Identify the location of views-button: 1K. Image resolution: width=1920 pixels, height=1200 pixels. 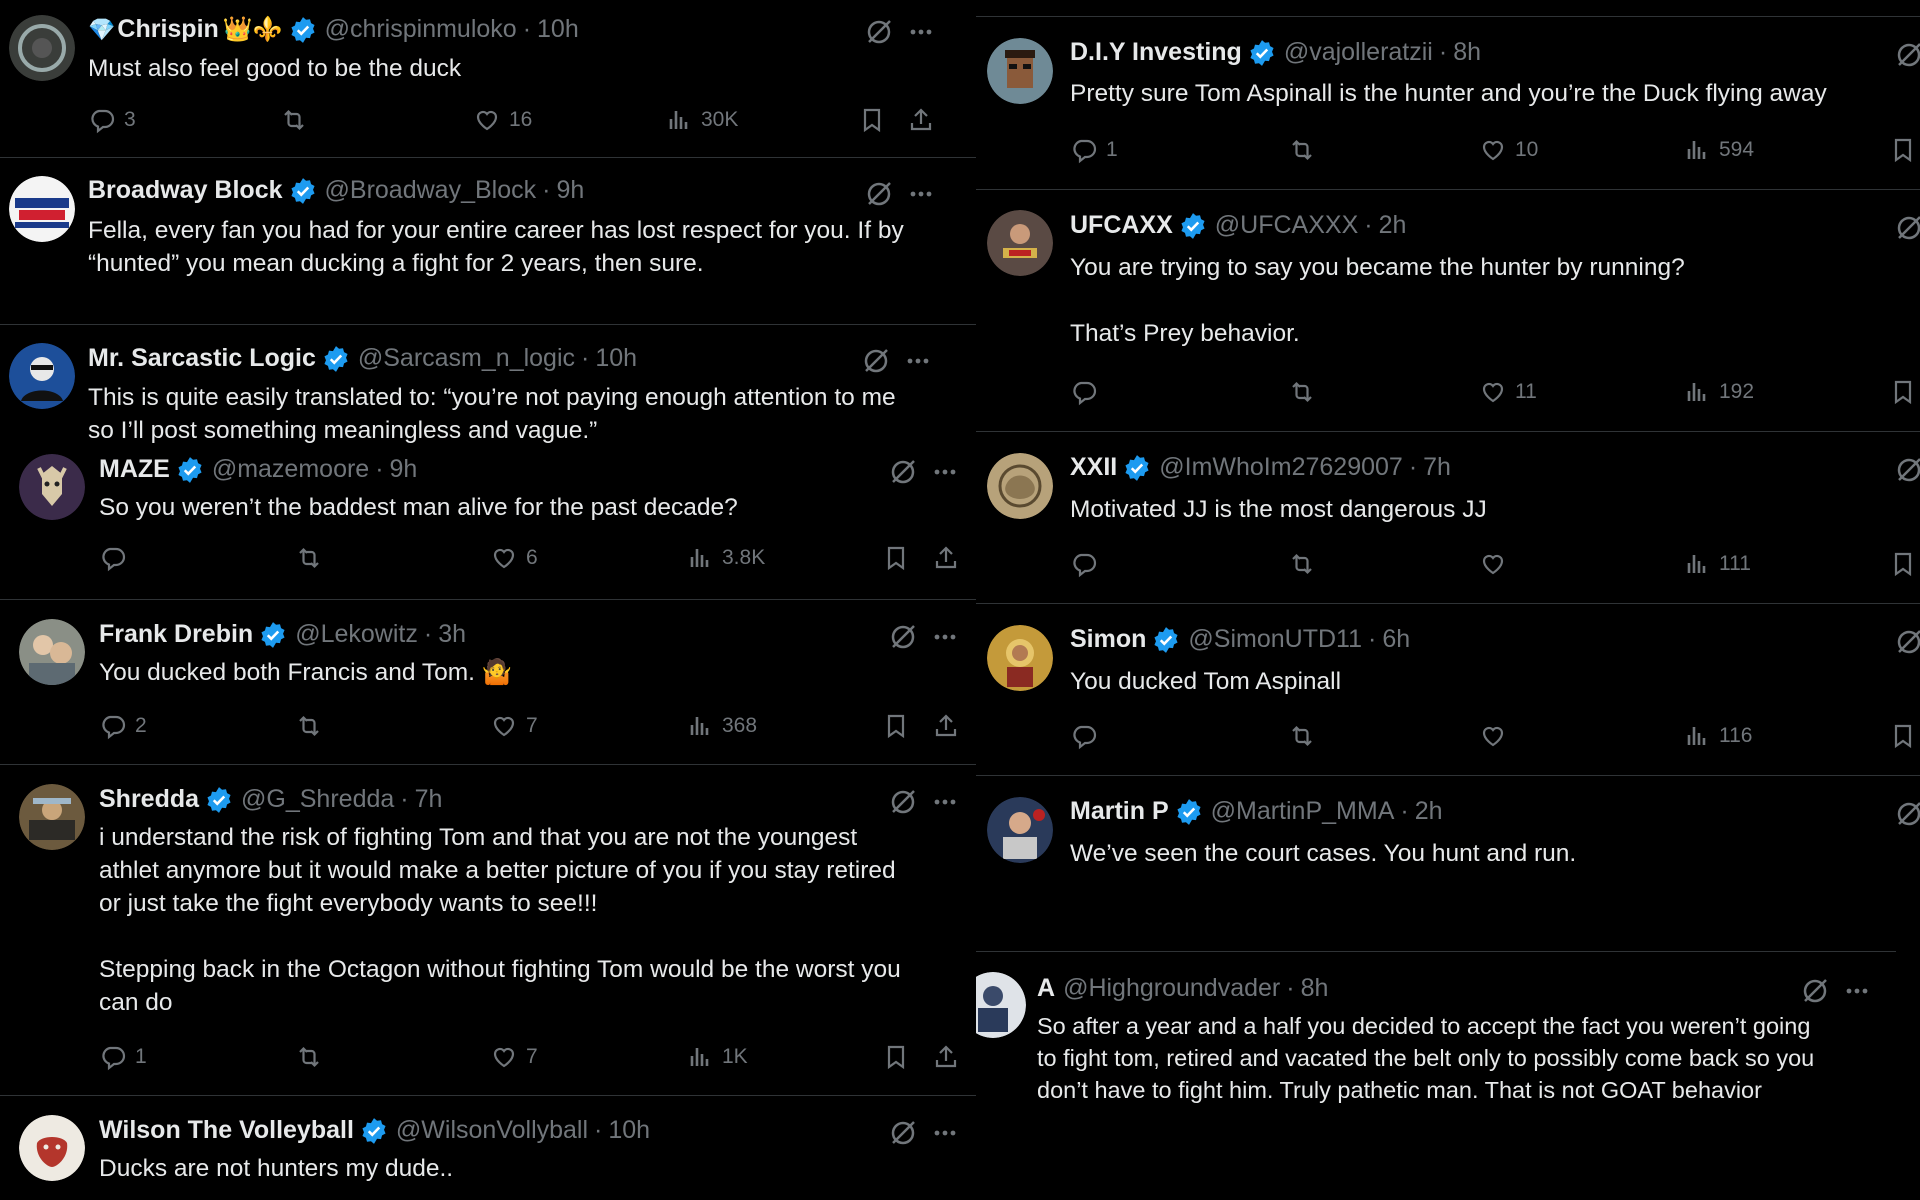
(717, 1057).